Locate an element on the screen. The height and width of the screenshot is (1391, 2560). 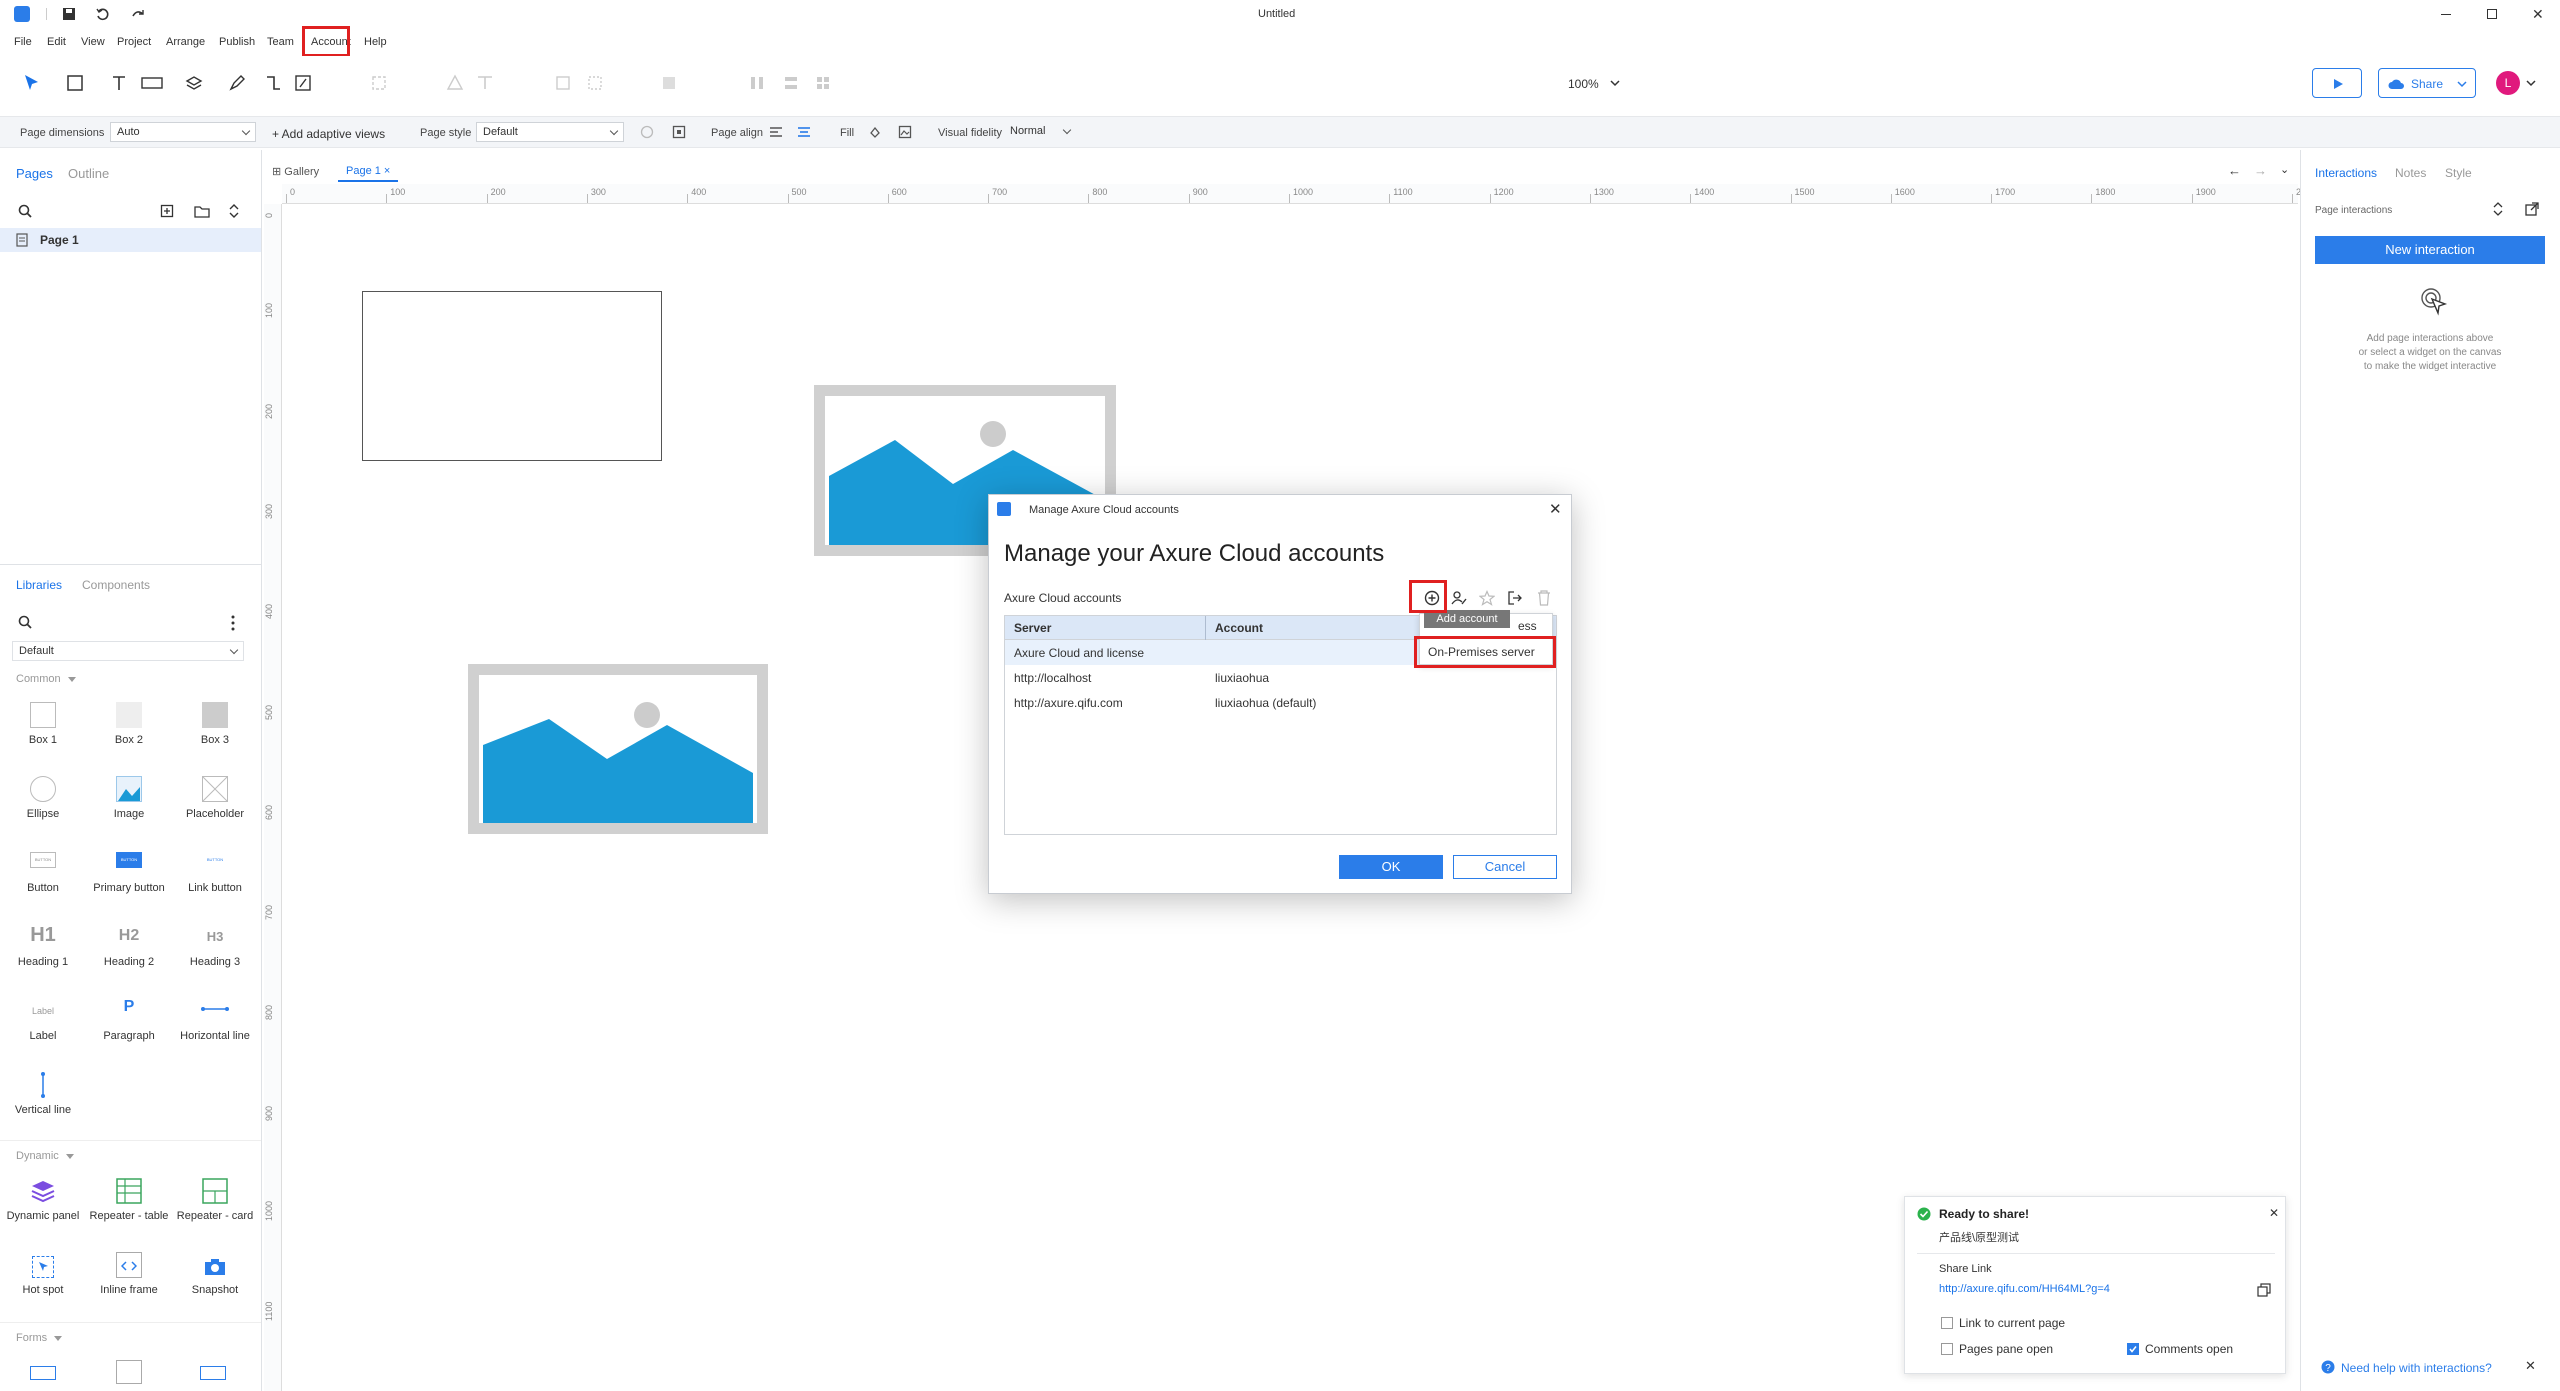
lib-heading-2: H2 Heading 2 is located at coordinates (129, 946).